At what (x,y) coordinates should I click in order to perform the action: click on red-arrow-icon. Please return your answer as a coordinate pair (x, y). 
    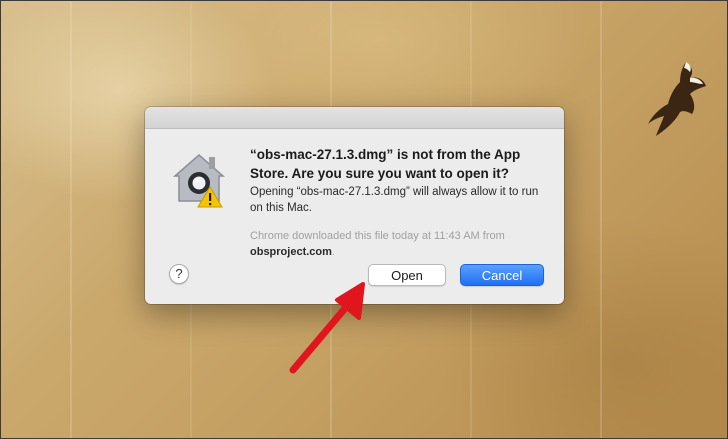
    Looking at the image, I should click on (327, 328).